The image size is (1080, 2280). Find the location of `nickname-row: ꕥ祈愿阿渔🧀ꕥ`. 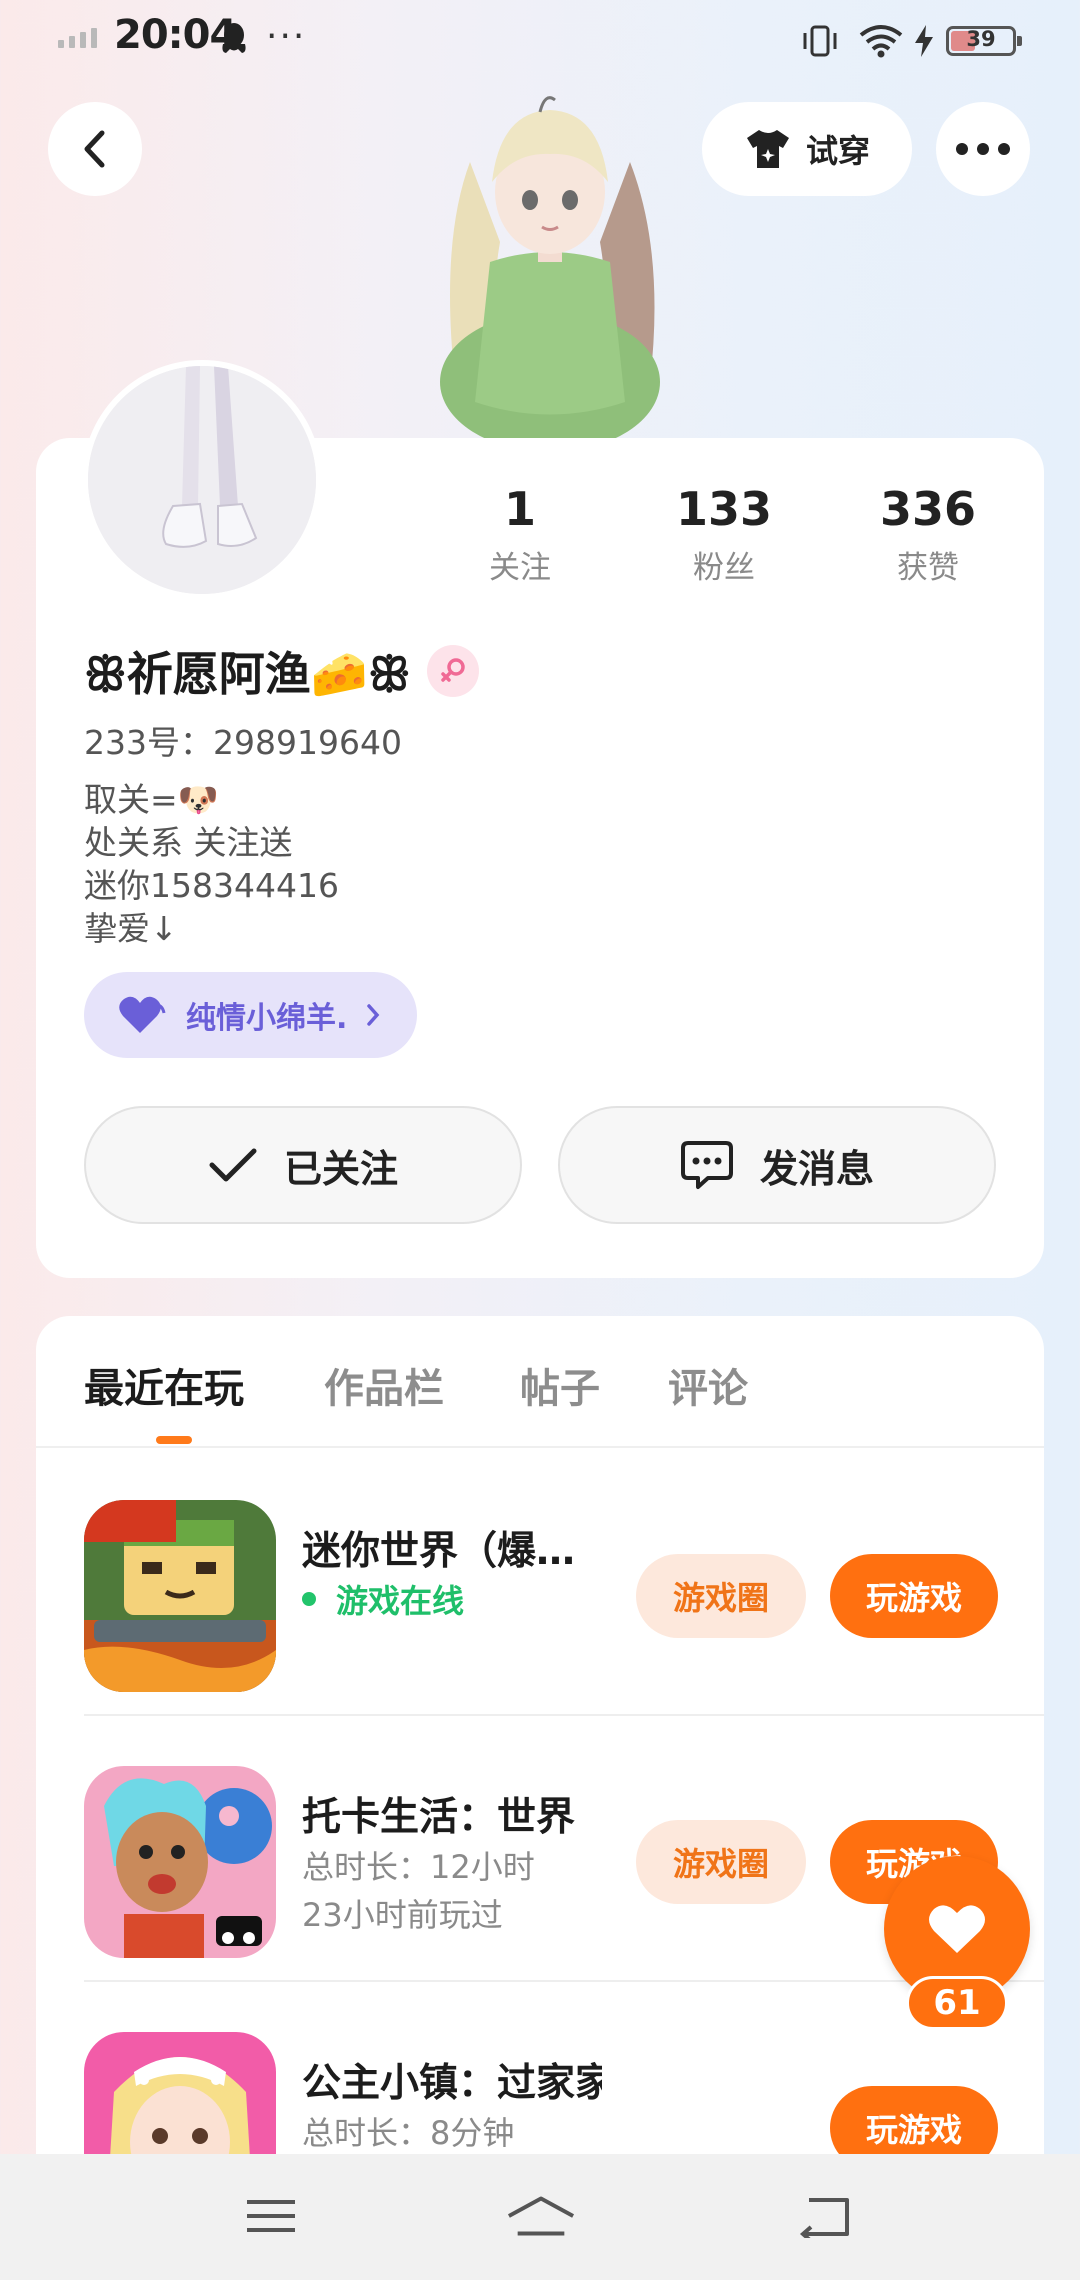

nickname-row: ꕥ祈愿阿渔🧀ꕥ is located at coordinates (281, 671).